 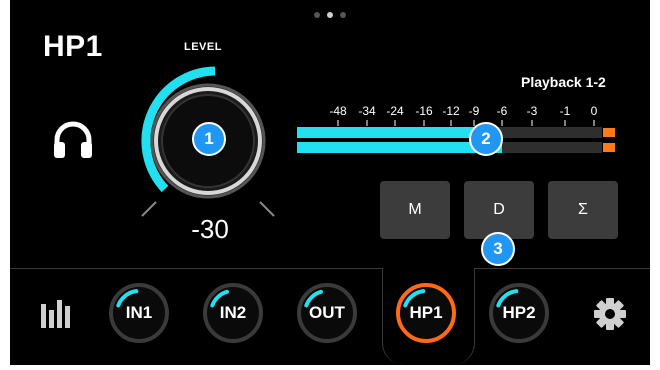 I want to click on channel-label: HP1, so click(x=426, y=312).